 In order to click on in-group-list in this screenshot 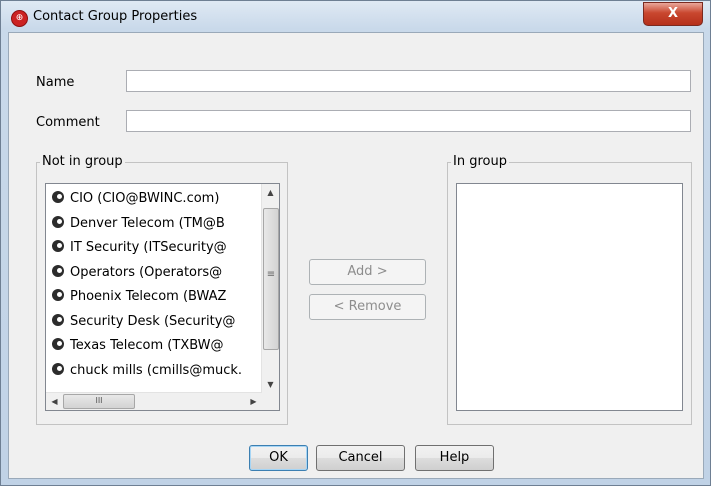, I will do `click(569, 297)`.